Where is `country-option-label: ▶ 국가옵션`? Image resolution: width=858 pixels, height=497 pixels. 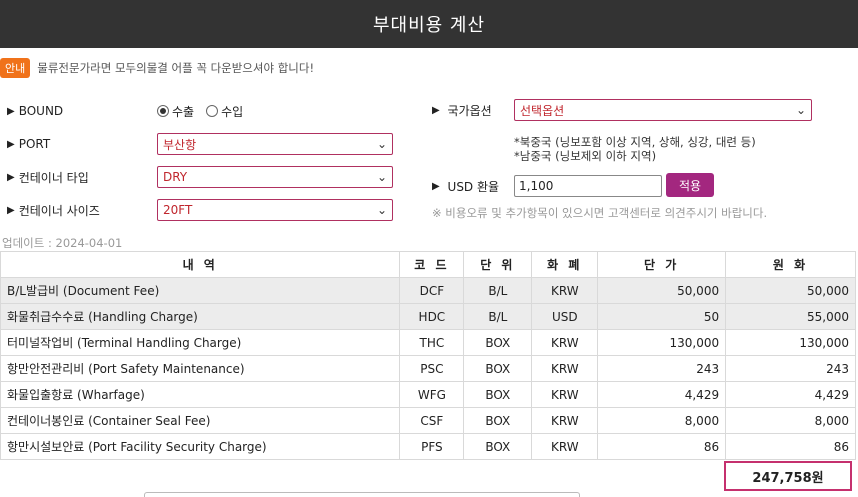 country-option-label: ▶ 국가옵션 is located at coordinates (462, 111).